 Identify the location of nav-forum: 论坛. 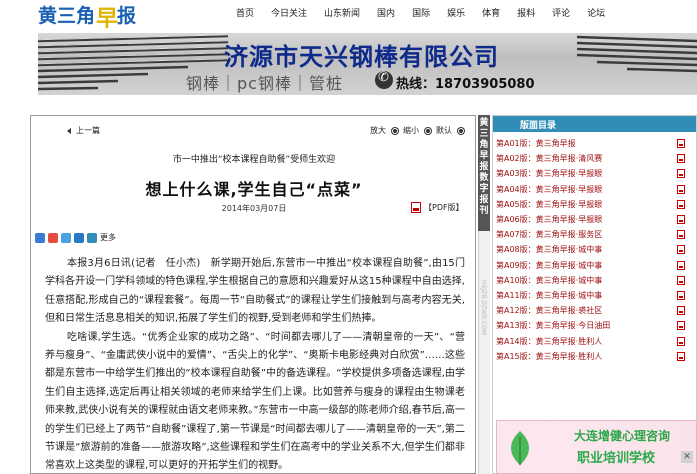
(596, 12).